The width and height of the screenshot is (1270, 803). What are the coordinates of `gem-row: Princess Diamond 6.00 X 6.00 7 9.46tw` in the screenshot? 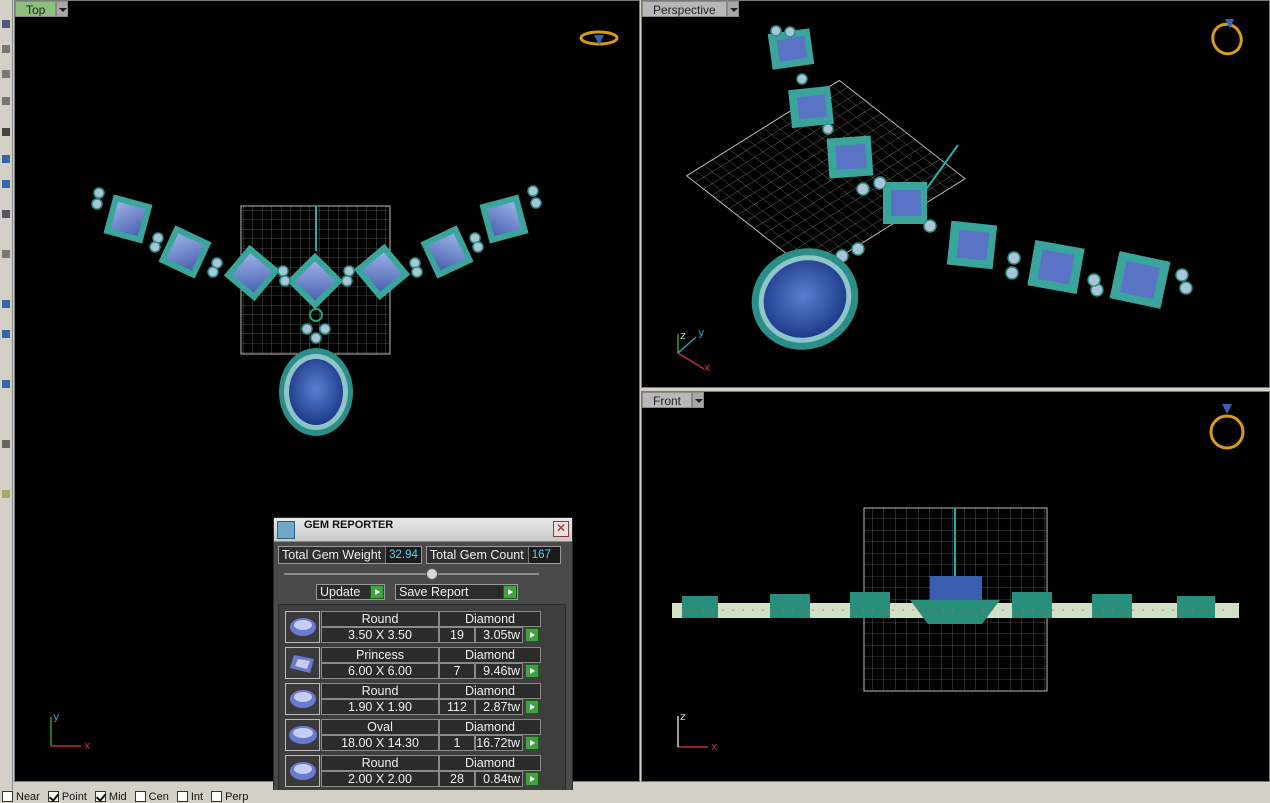 It's located at (416, 663).